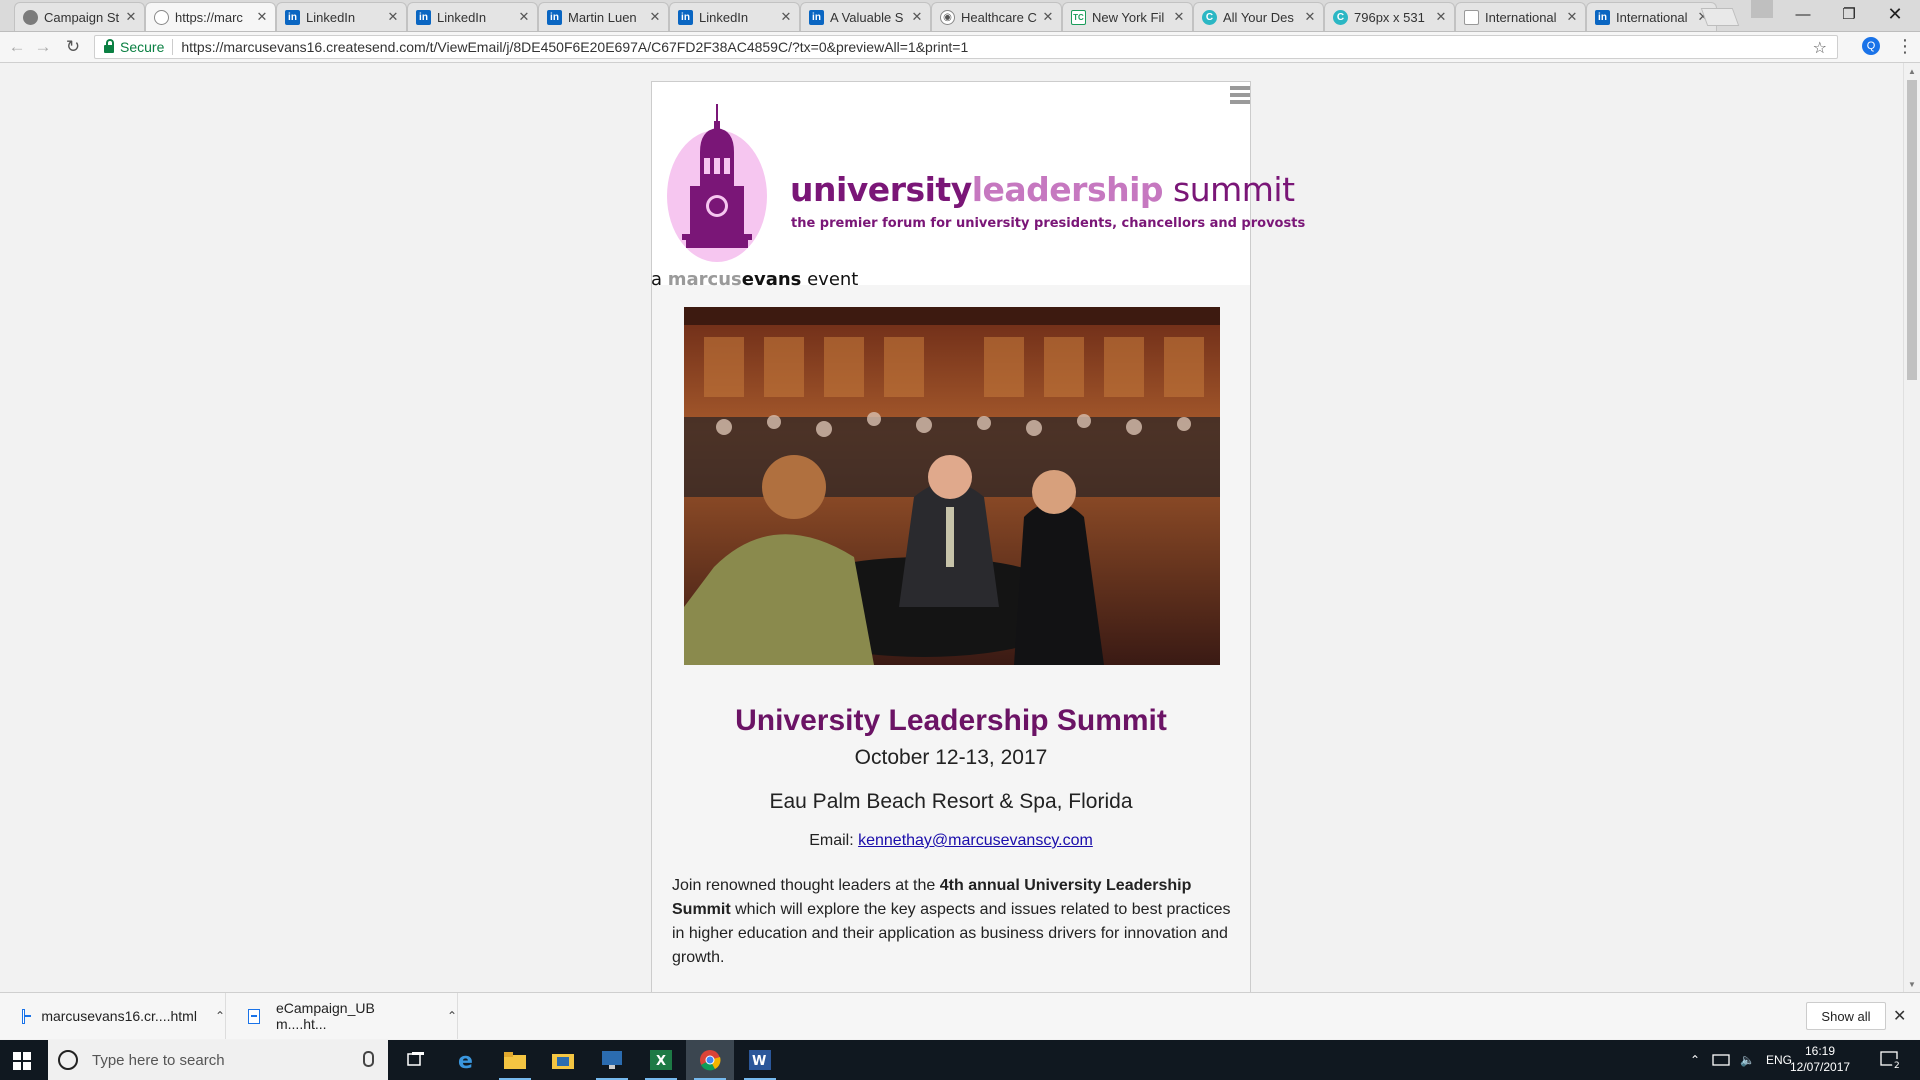 Image resolution: width=1920 pixels, height=1080 pixels. Describe the element at coordinates (1912, 71) in the screenshot. I see `scroll-up-icon: ▲` at that location.